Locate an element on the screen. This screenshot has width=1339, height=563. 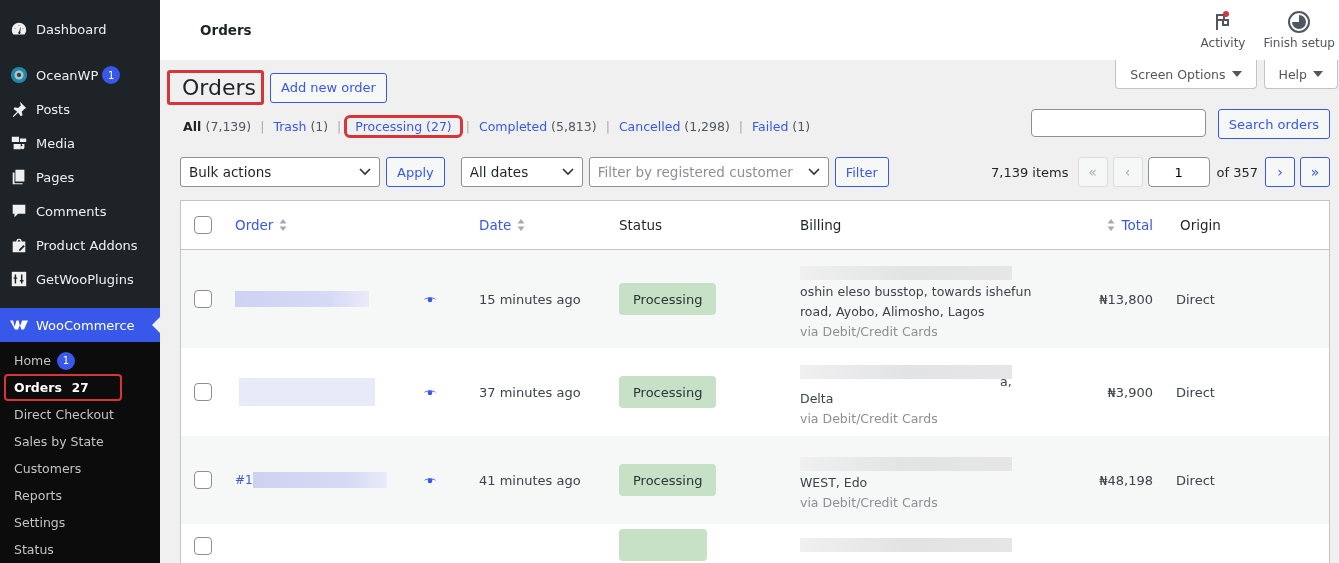
count-label: 27 is located at coordinates (80, 387).